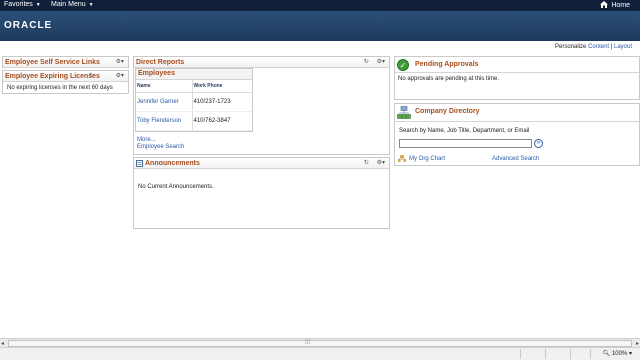  What do you see at coordinates (222, 121) in the screenshot?
I see `employee-phone: 410/762-3847` at bounding box center [222, 121].